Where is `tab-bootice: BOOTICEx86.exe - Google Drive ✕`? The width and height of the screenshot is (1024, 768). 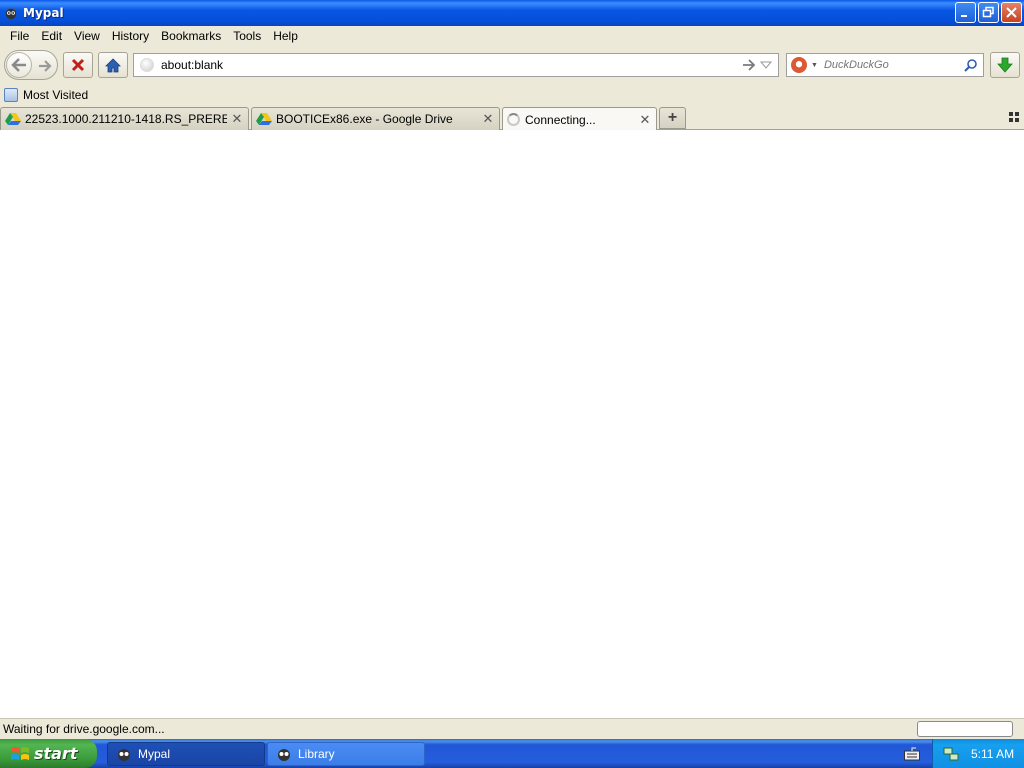
tab-bootice: BOOTICEx86.exe - Google Drive ✕ is located at coordinates (375, 118).